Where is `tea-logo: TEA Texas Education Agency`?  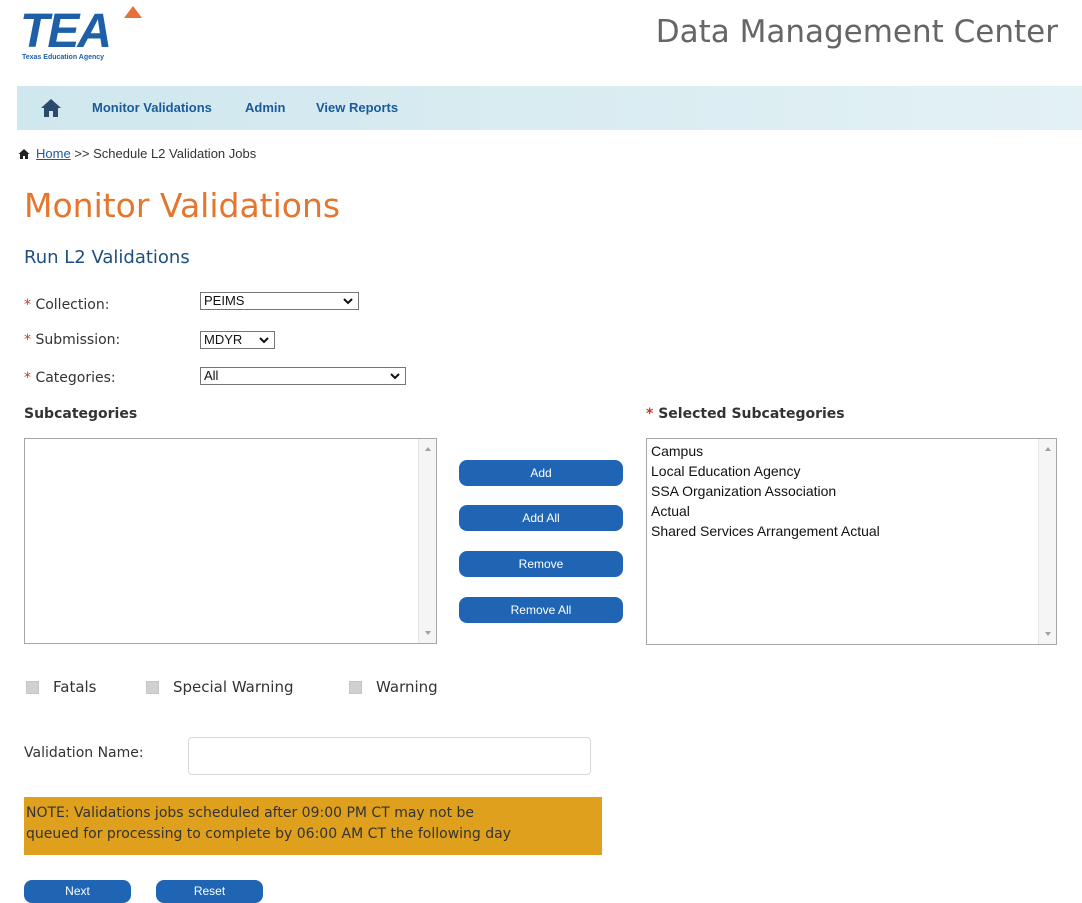 tea-logo: TEA Texas Education Agency is located at coordinates (83, 34).